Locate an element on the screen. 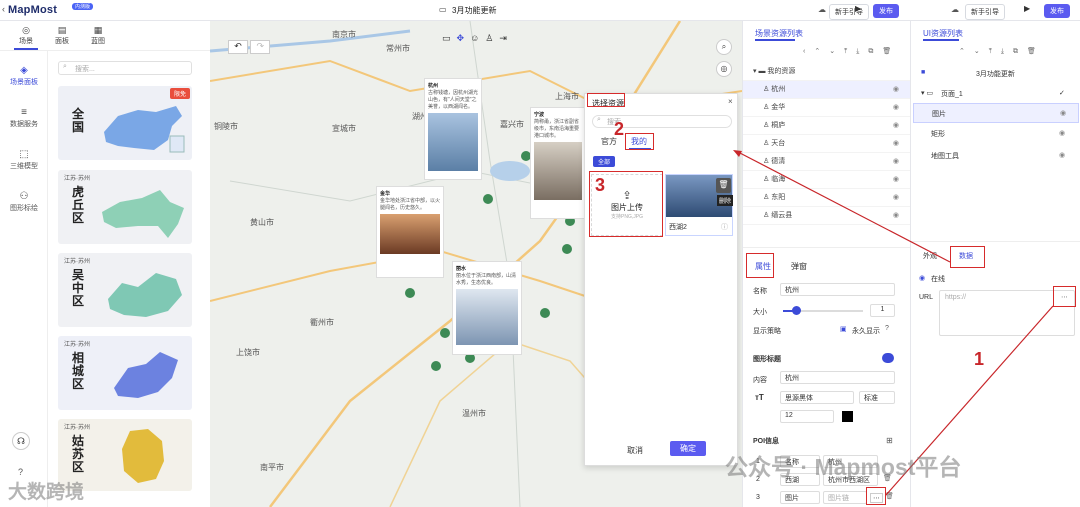 The height and width of the screenshot is (507, 1080). watermark-left: 大数跨境 is located at coordinates (46, 492).